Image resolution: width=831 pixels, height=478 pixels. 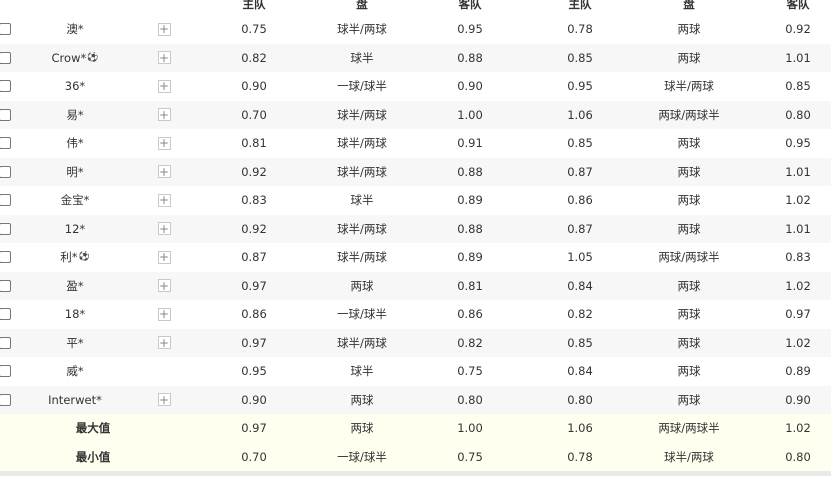 I want to click on stat-away-odds-live: 0.80, so click(x=798, y=456).